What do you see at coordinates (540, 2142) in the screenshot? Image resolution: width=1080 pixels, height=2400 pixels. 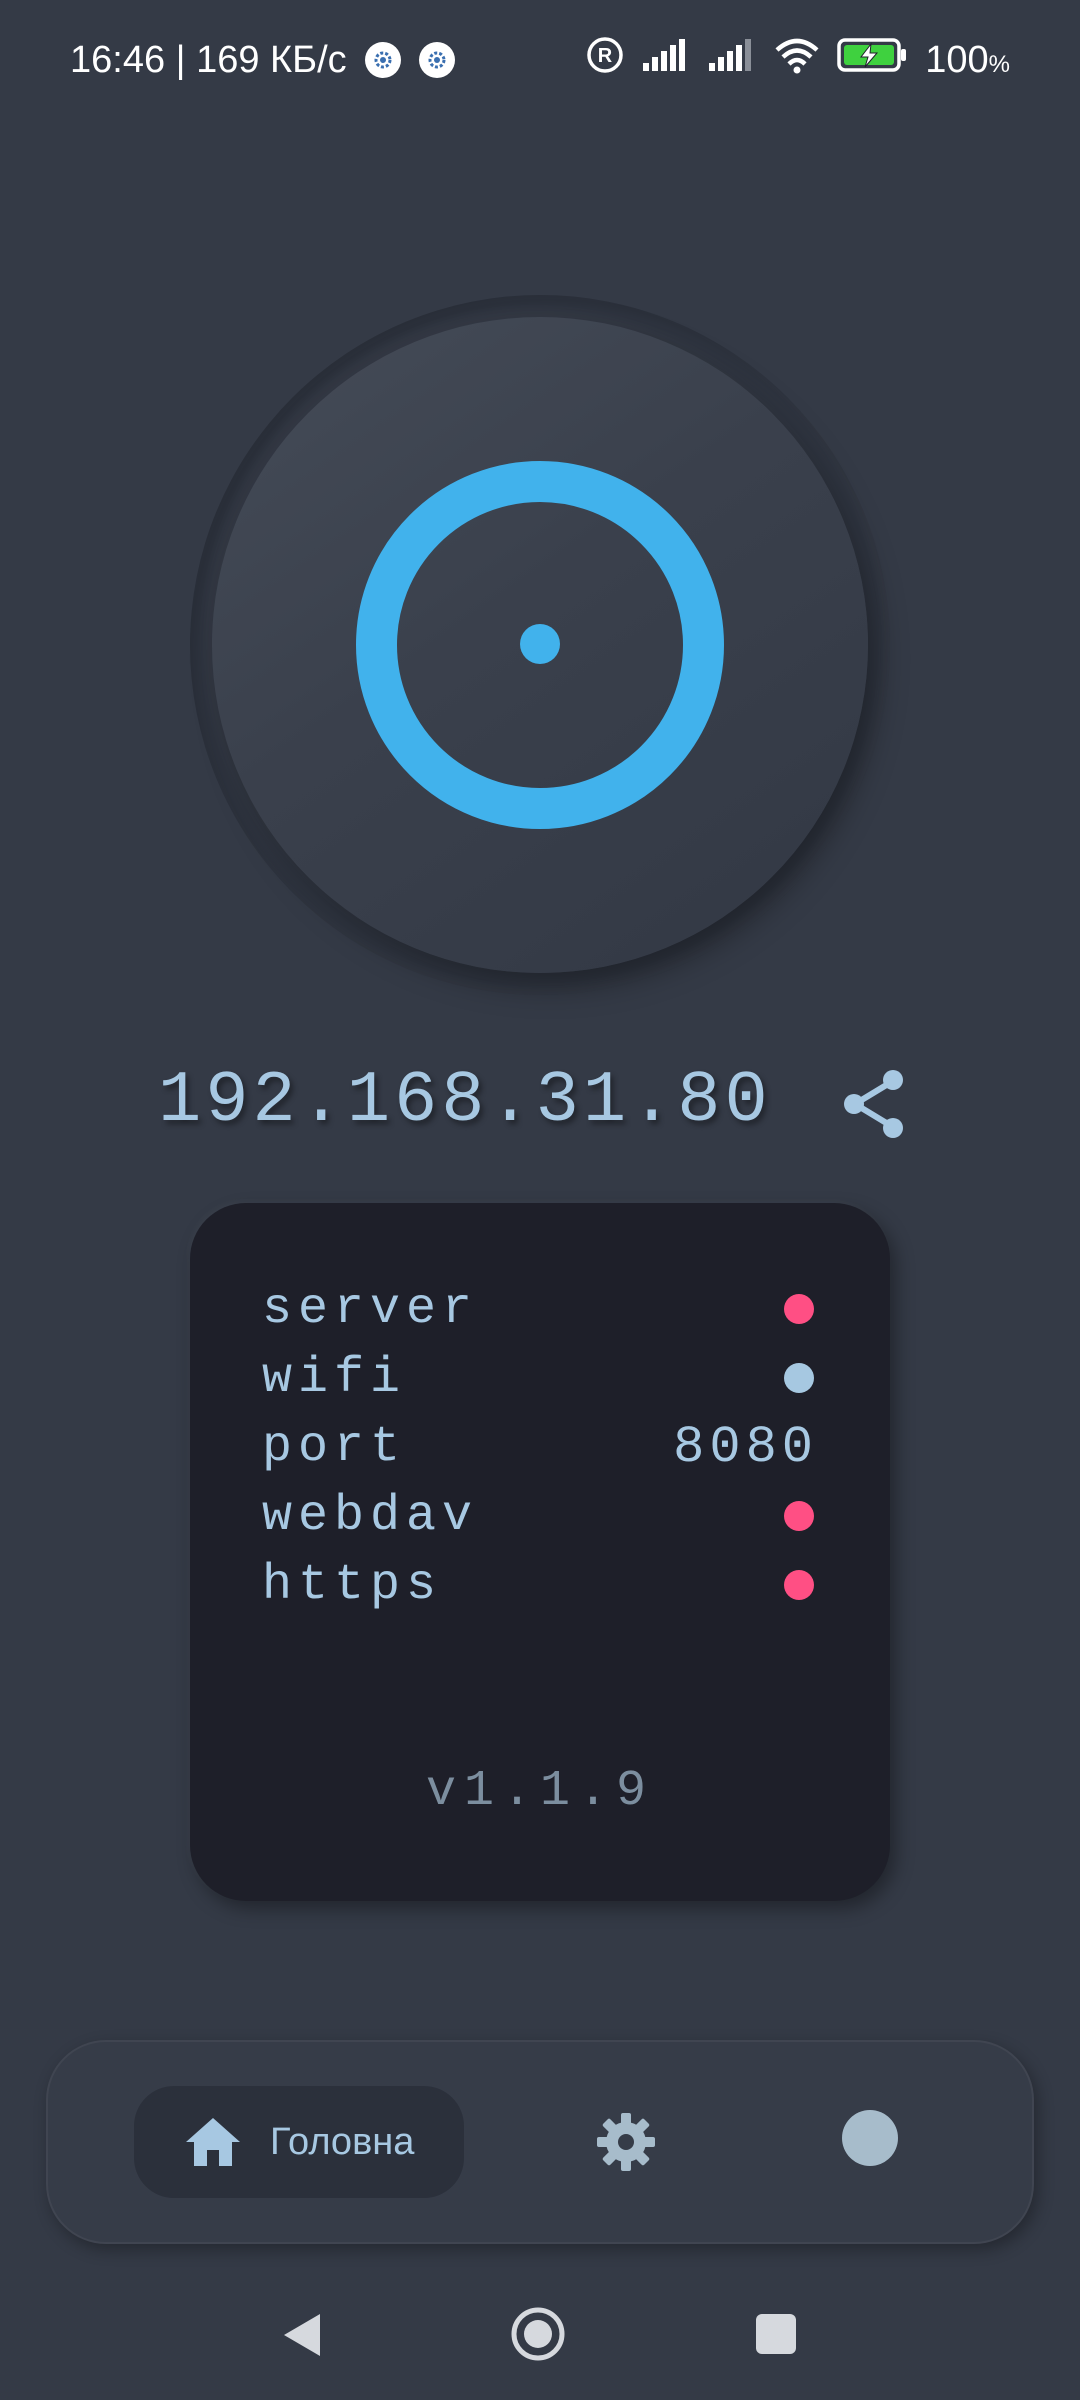 I see `bottom-navigation: Головна` at bounding box center [540, 2142].